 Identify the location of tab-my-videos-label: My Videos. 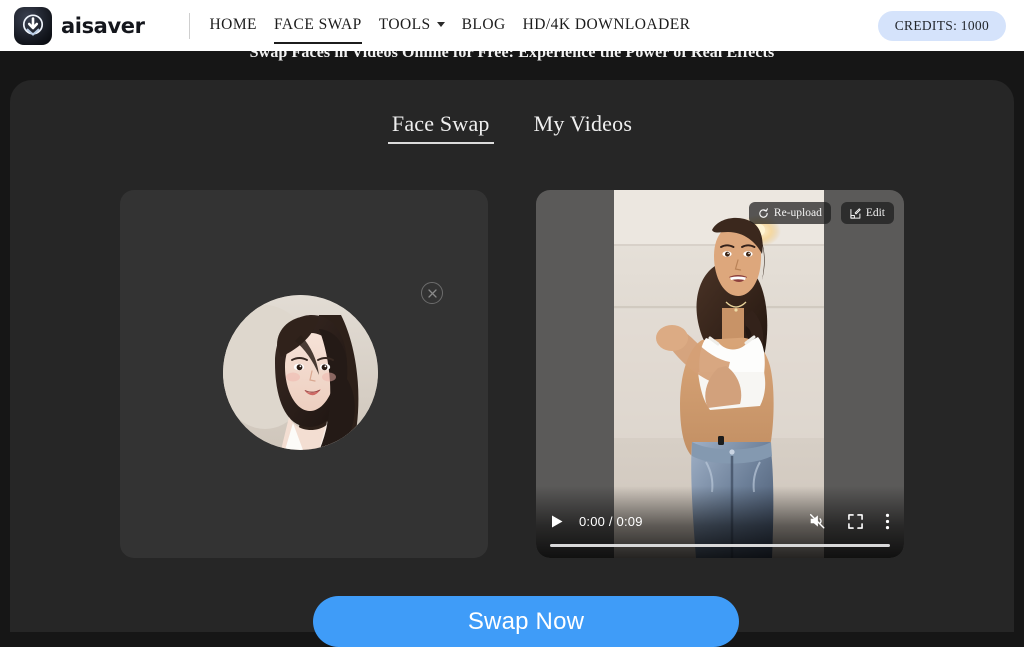
(583, 123).